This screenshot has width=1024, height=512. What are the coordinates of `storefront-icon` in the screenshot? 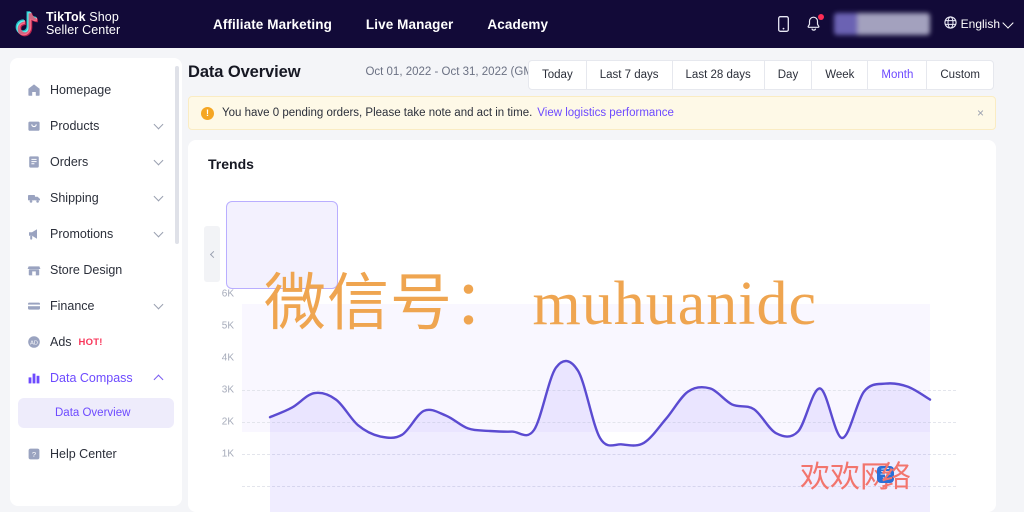 It's located at (33, 270).